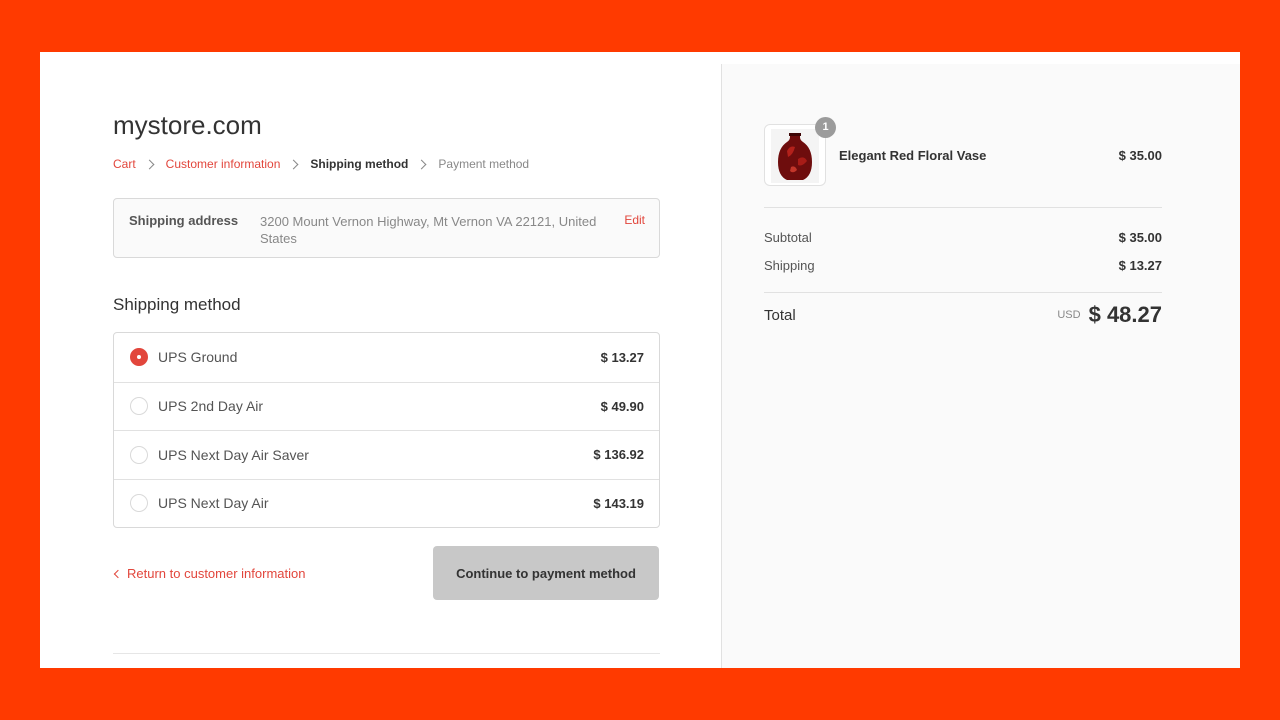 The image size is (1280, 720). Describe the element at coordinates (963, 237) in the screenshot. I see `subtotal-line: Subtotal $ 35.00` at that location.